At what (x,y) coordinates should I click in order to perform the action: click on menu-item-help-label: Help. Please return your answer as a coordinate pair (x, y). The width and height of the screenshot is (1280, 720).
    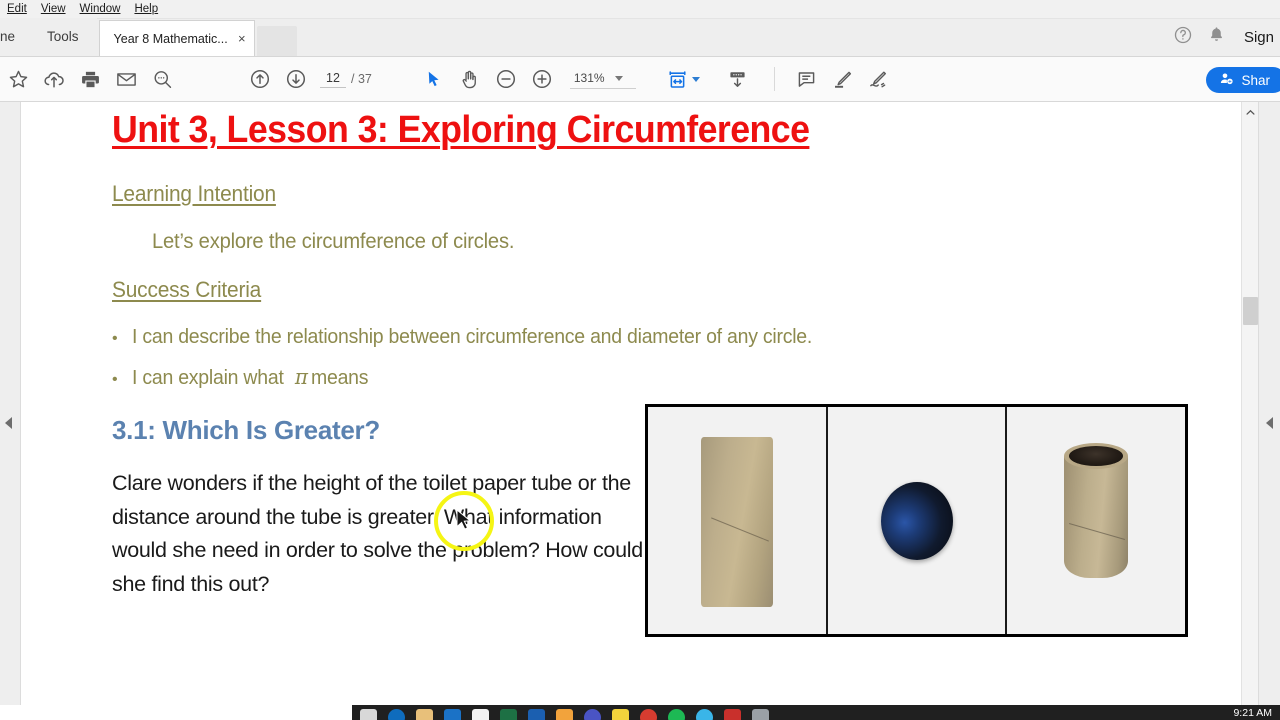
    Looking at the image, I should click on (146, 8).